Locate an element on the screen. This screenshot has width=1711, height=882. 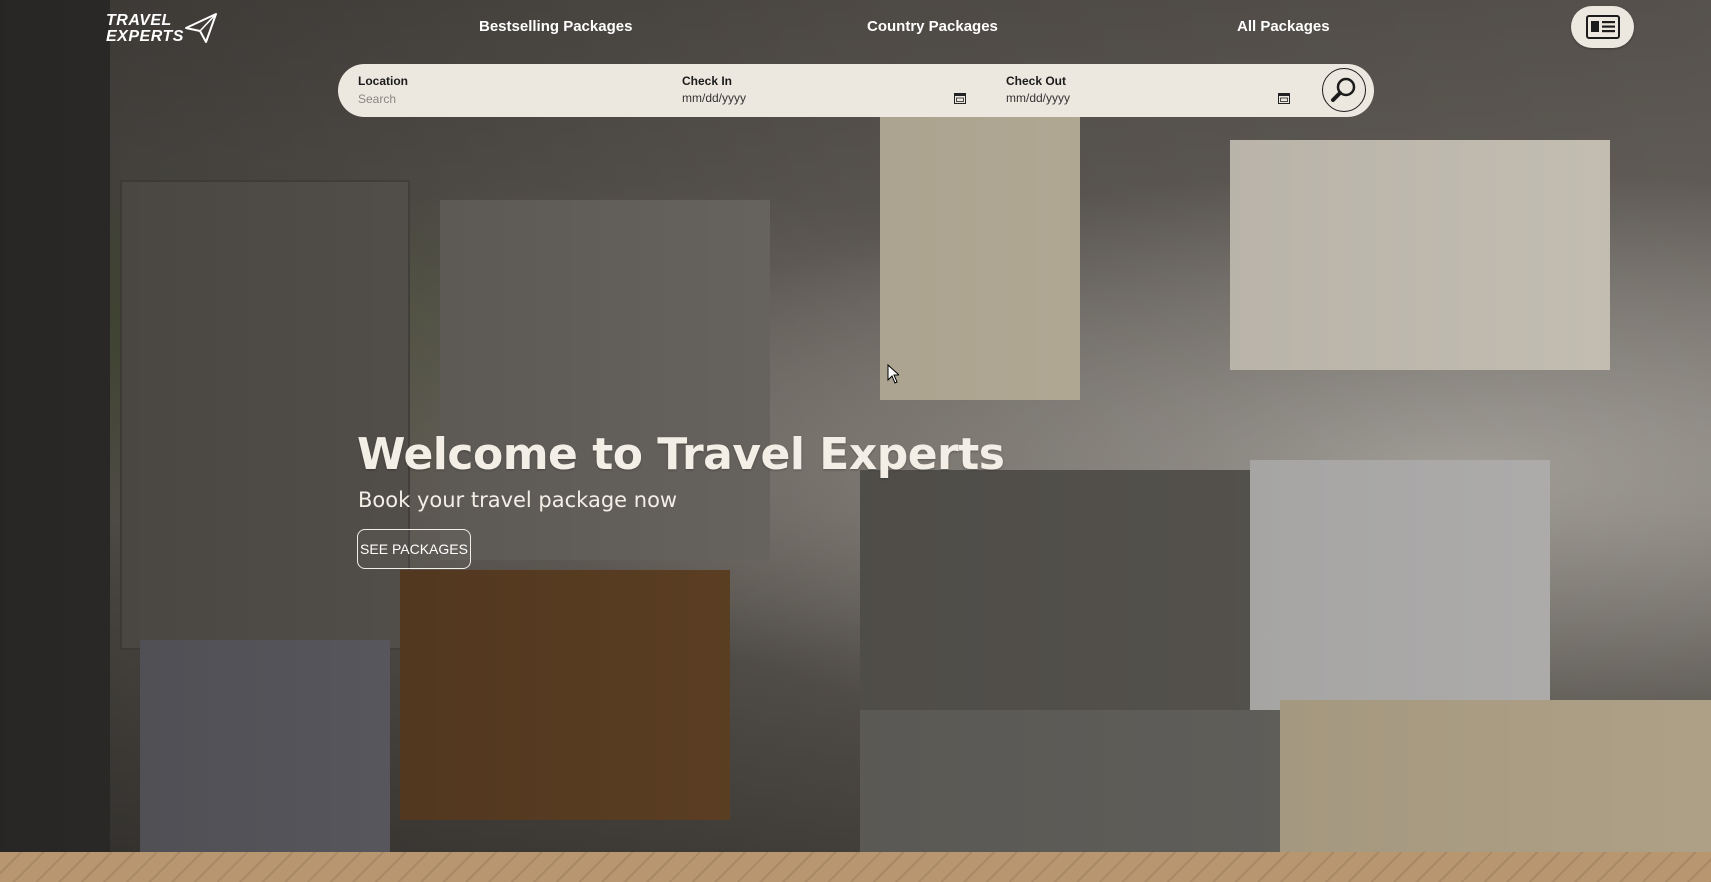
checkout-date-value: mm/dd/yyyy is located at coordinates (1038, 98).